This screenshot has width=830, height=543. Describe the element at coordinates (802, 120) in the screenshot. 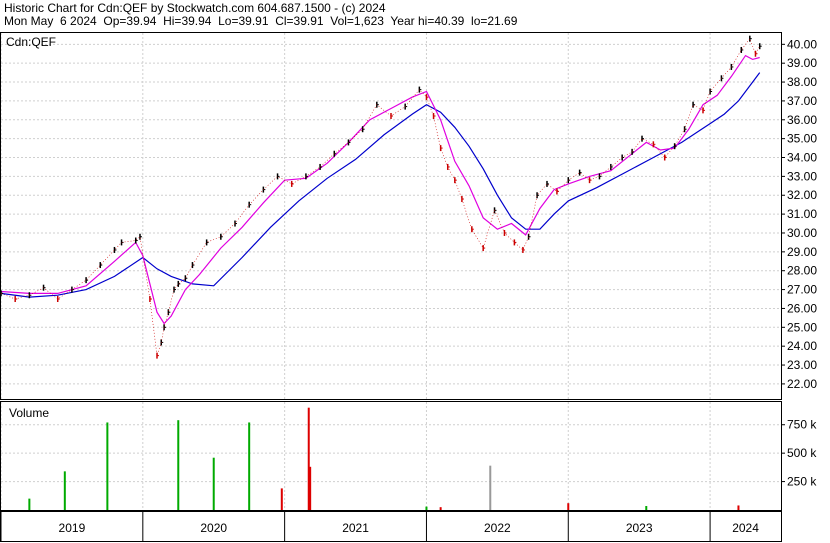

I see `price-tick-label: 36.00` at that location.